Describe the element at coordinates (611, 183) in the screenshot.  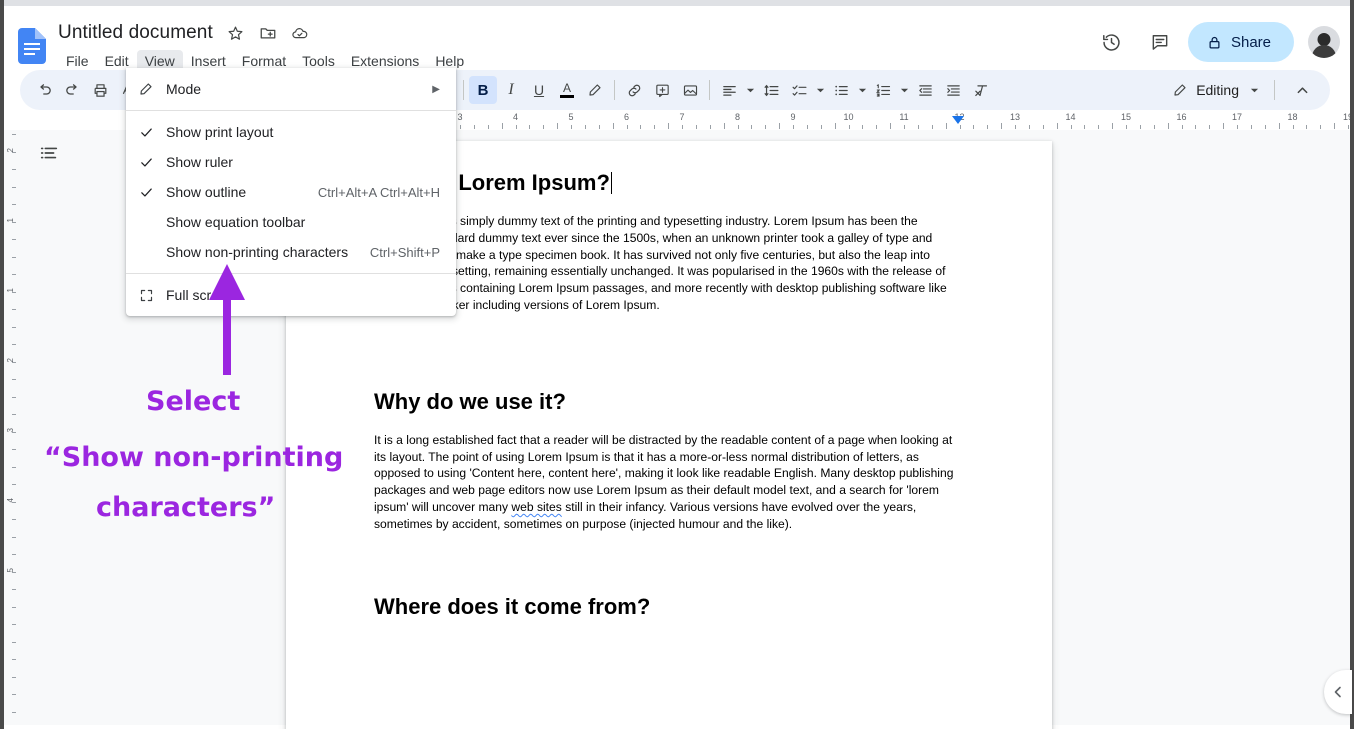
I see `text-cursor` at that location.